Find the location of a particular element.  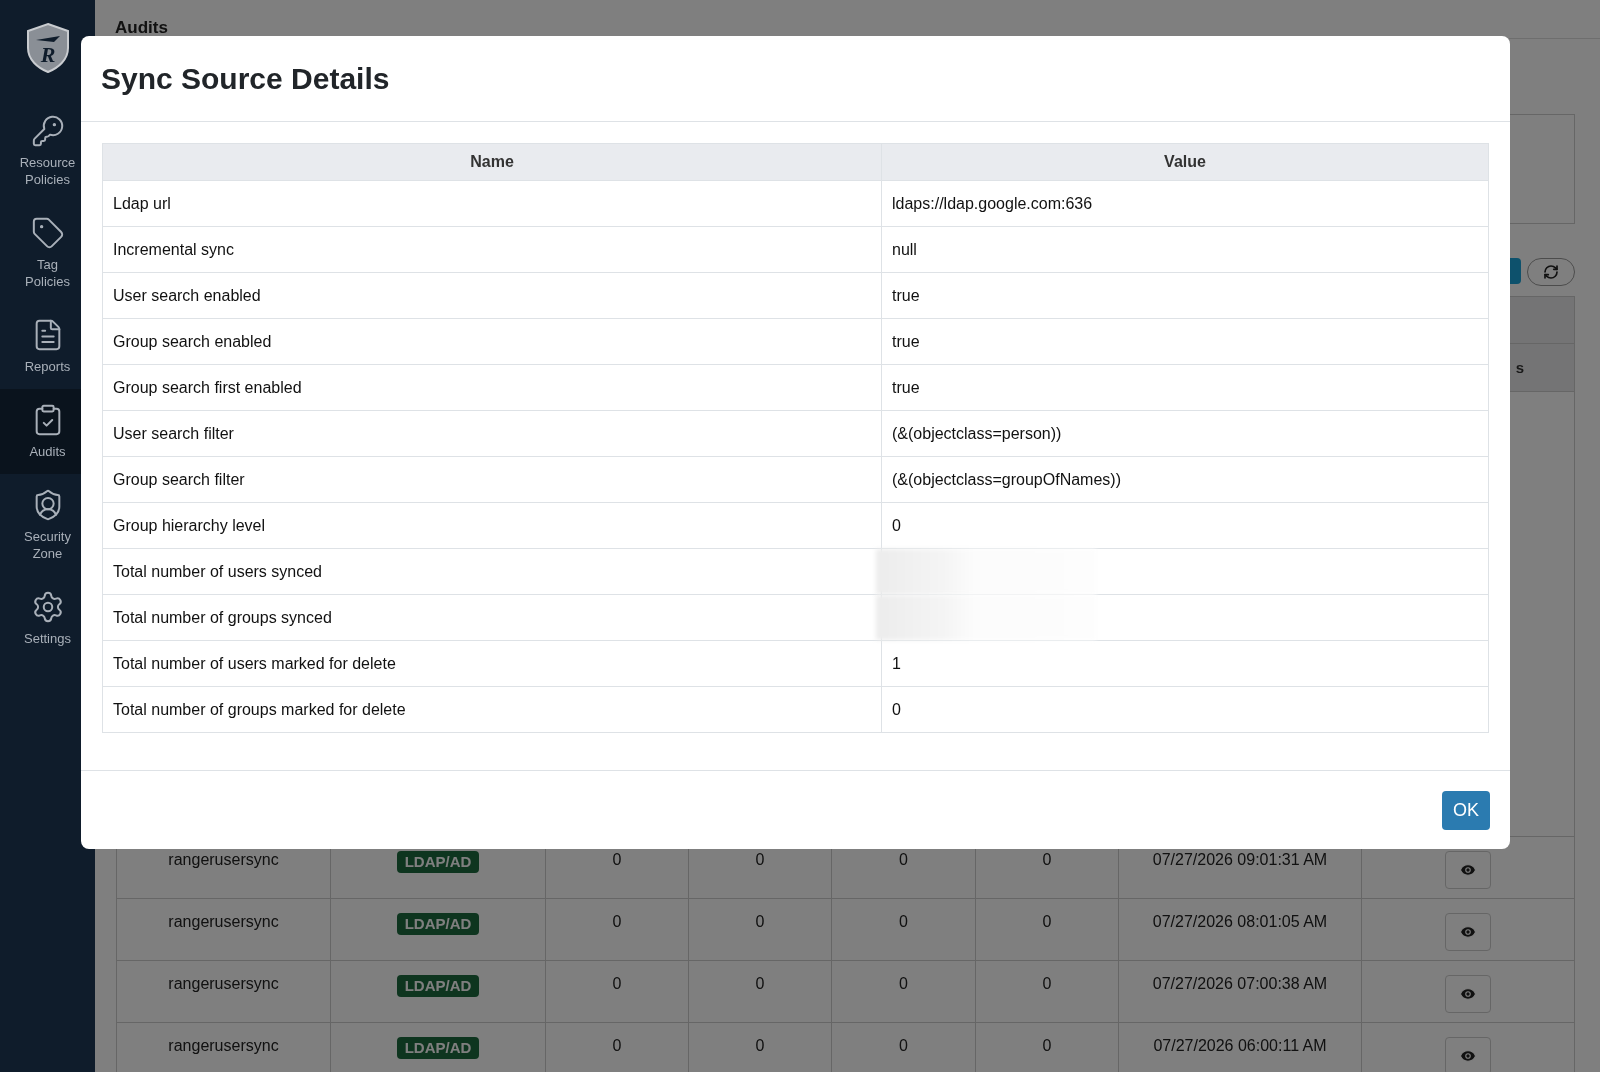

table-cell: Group search enabled is located at coordinates (192, 341).